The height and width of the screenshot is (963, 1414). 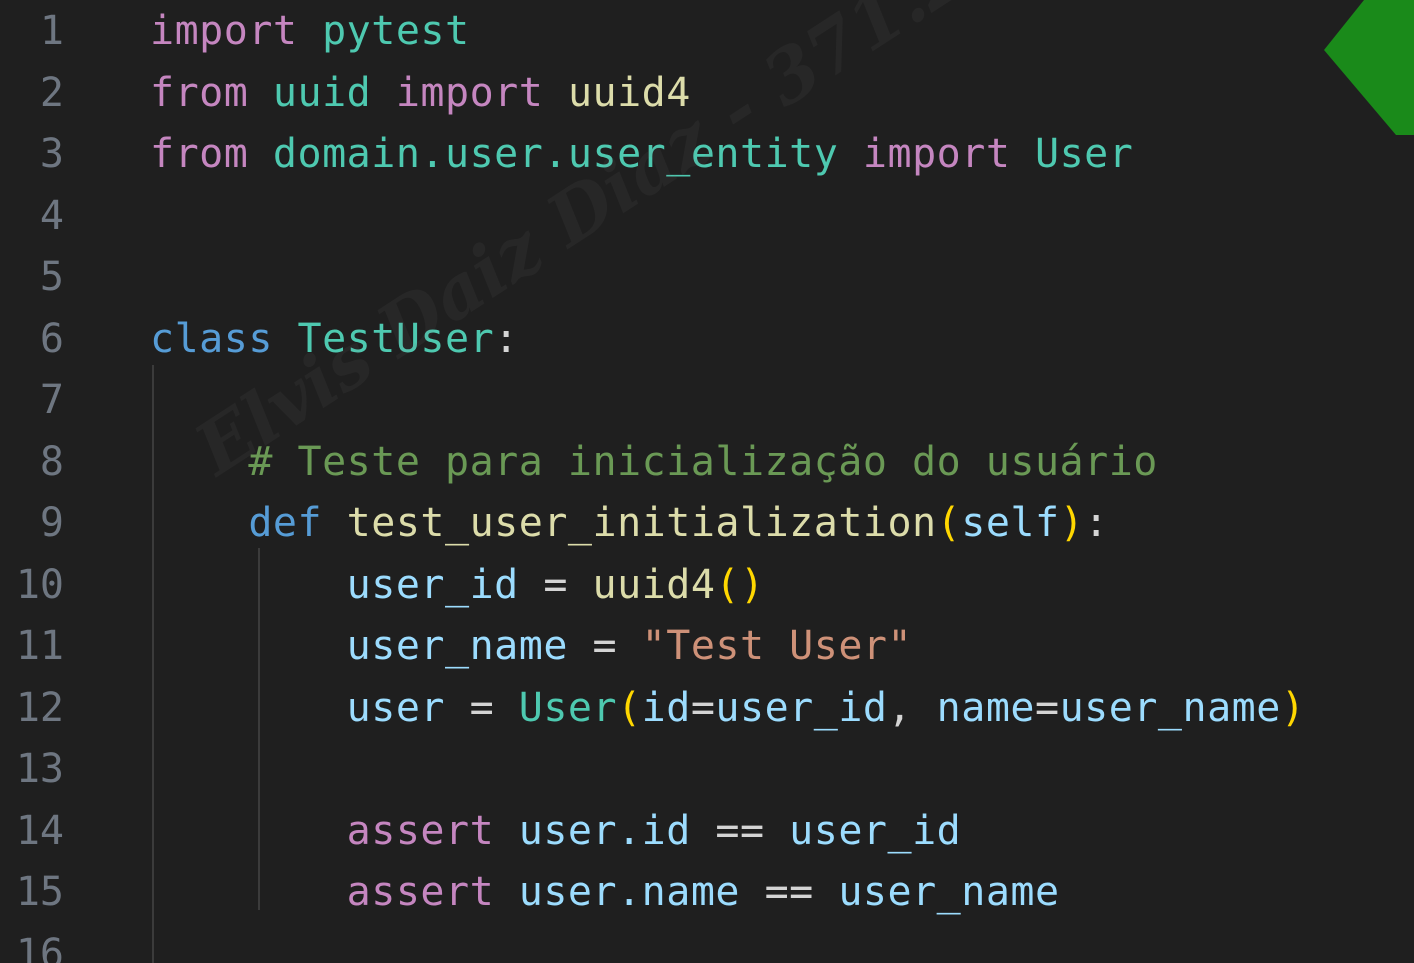 I want to click on indent-guide-class, so click(x=153, y=664).